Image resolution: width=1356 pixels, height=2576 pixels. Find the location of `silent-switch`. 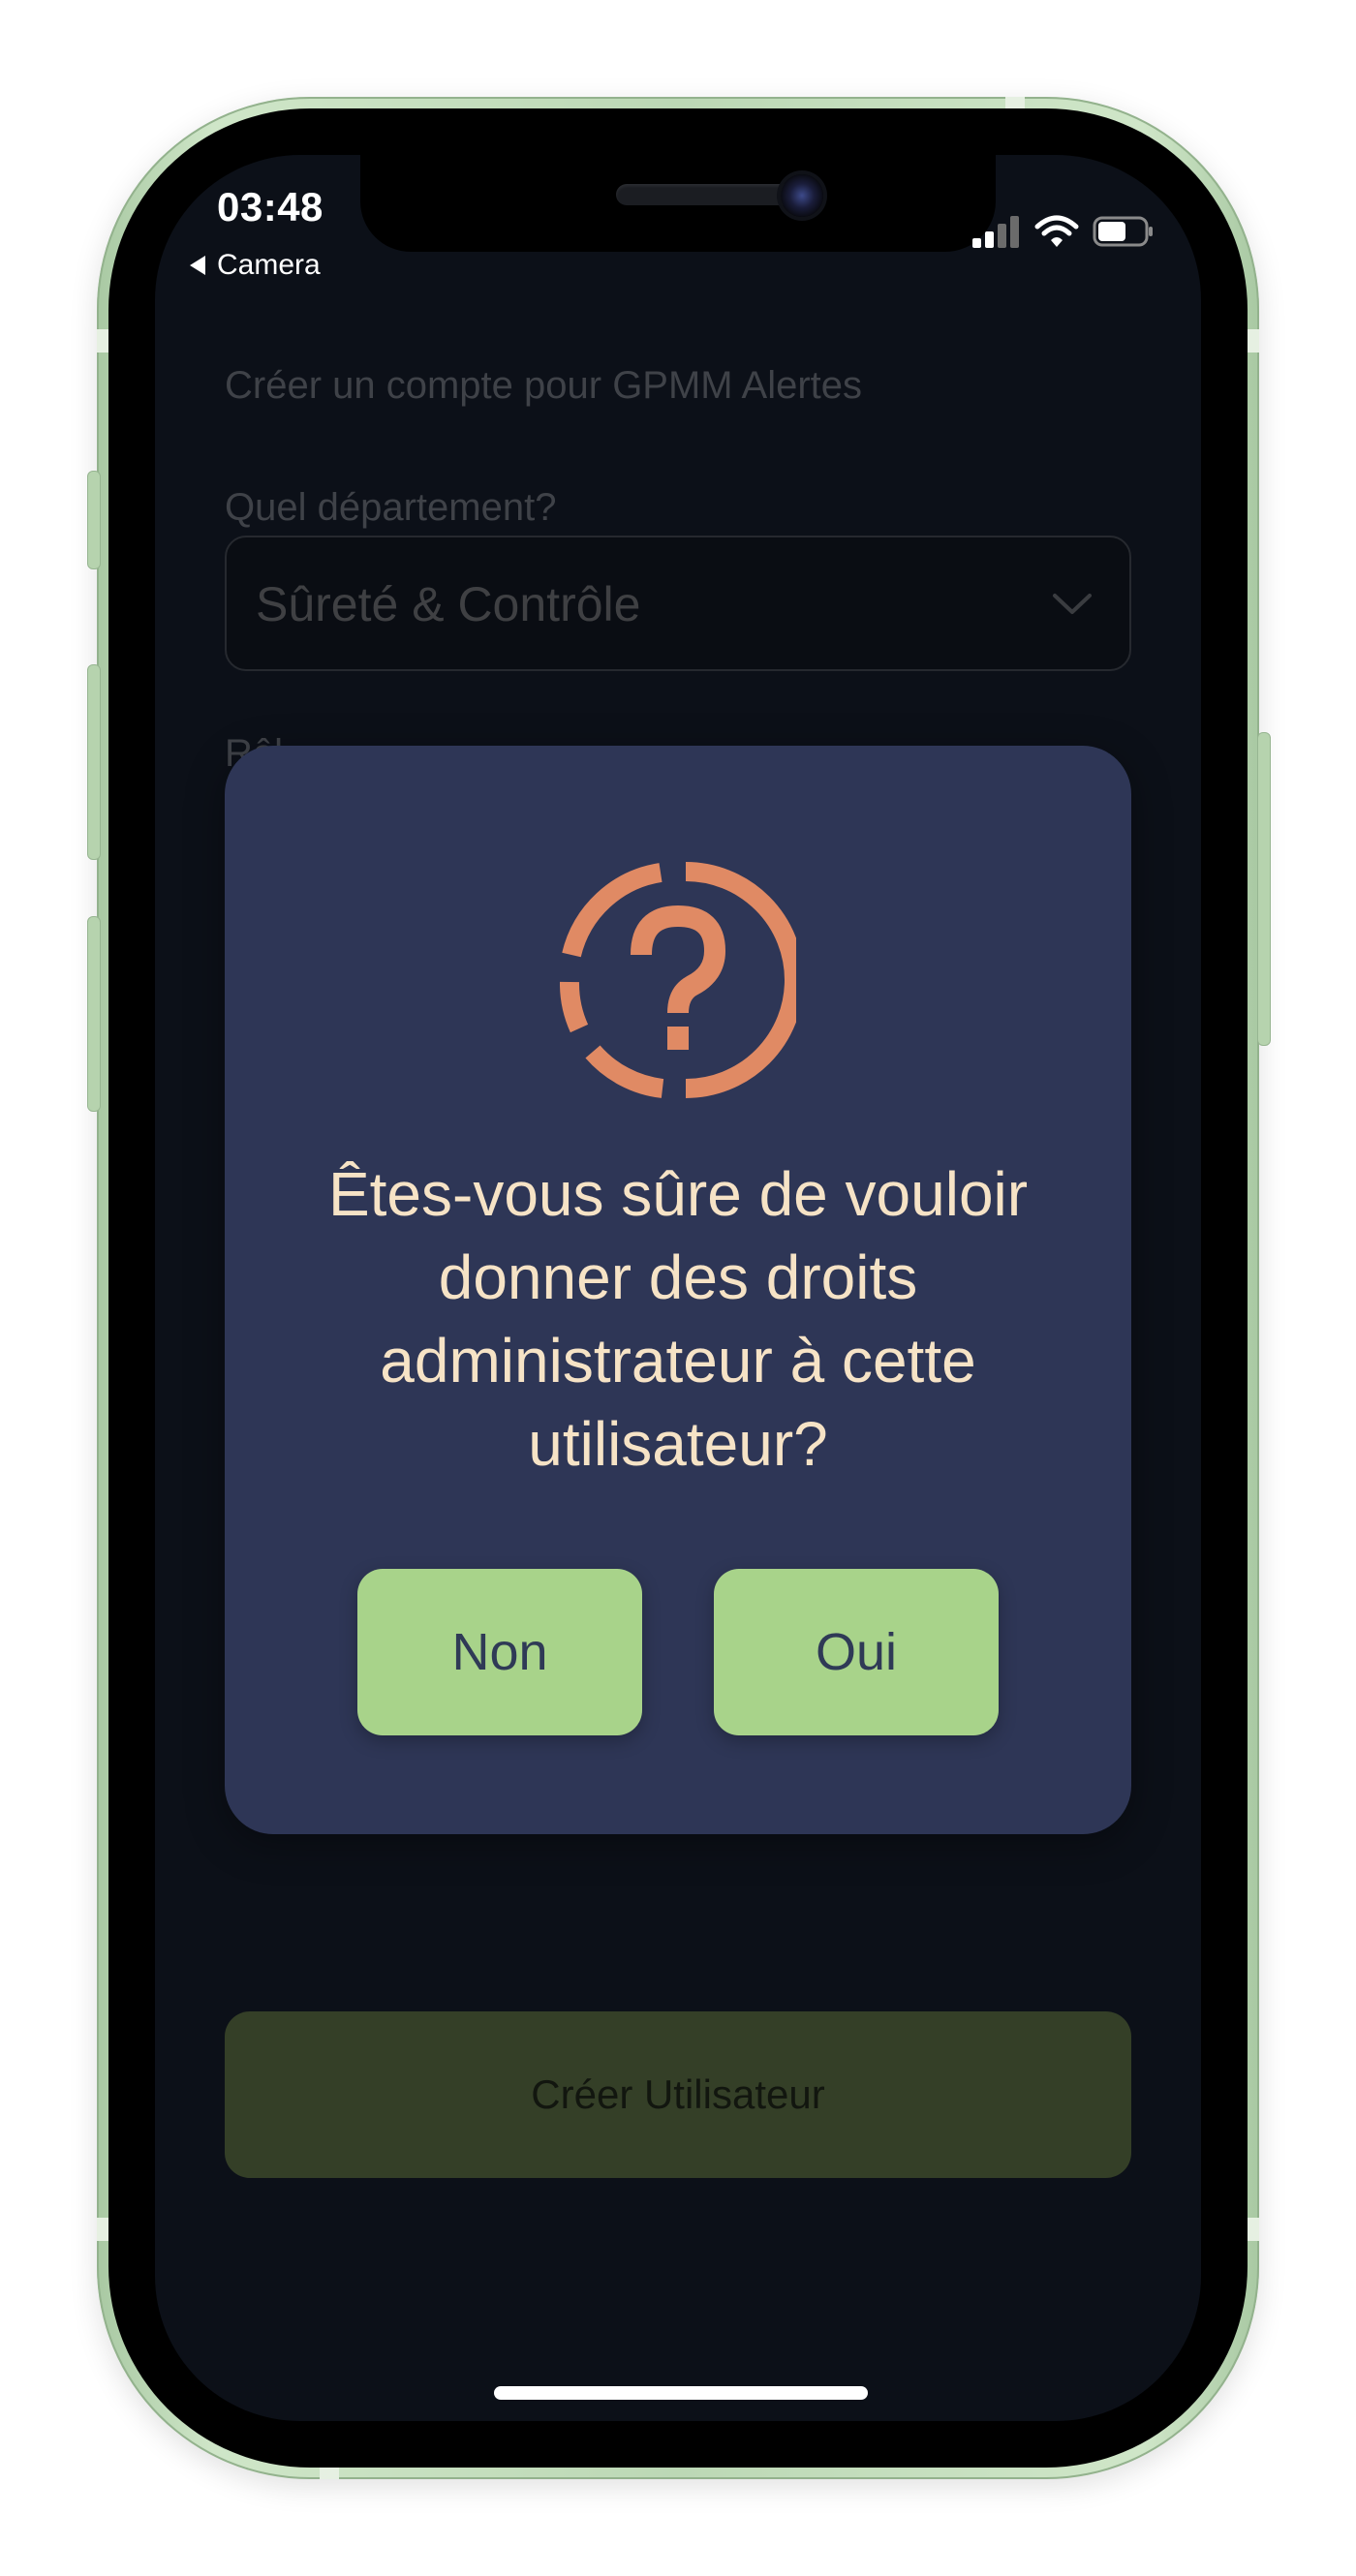

silent-switch is located at coordinates (94, 520).